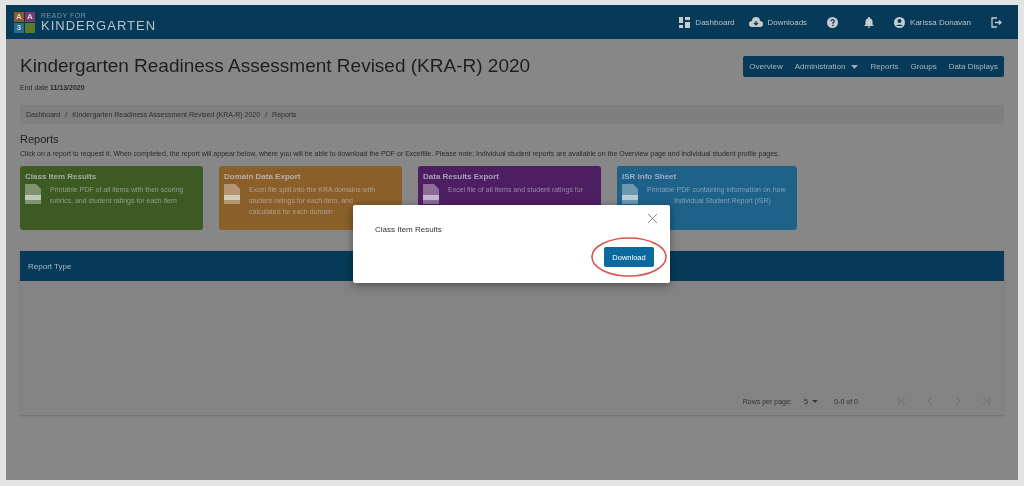 The height and width of the screenshot is (486, 1024). What do you see at coordinates (61, 176) in the screenshot?
I see `card-title: Class Item Results` at bounding box center [61, 176].